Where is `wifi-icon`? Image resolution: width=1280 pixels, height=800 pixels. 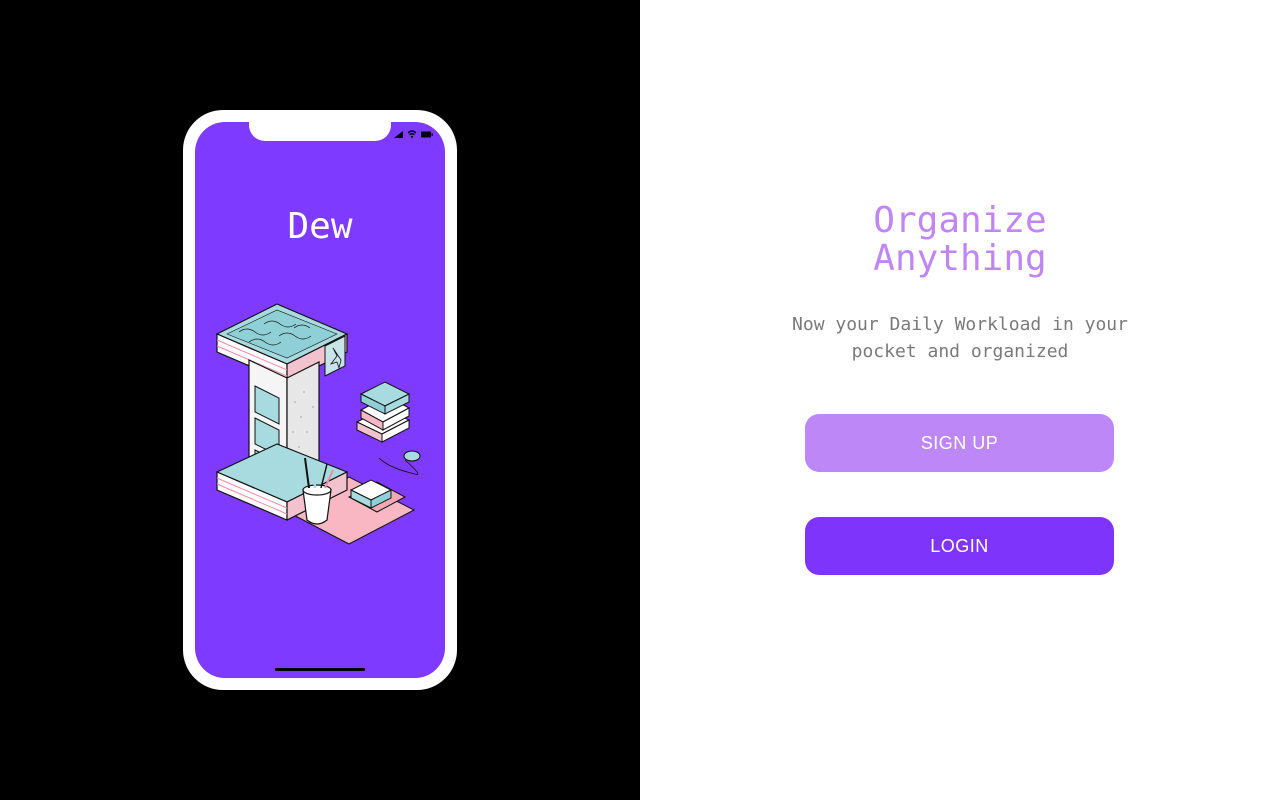 wifi-icon is located at coordinates (412, 134).